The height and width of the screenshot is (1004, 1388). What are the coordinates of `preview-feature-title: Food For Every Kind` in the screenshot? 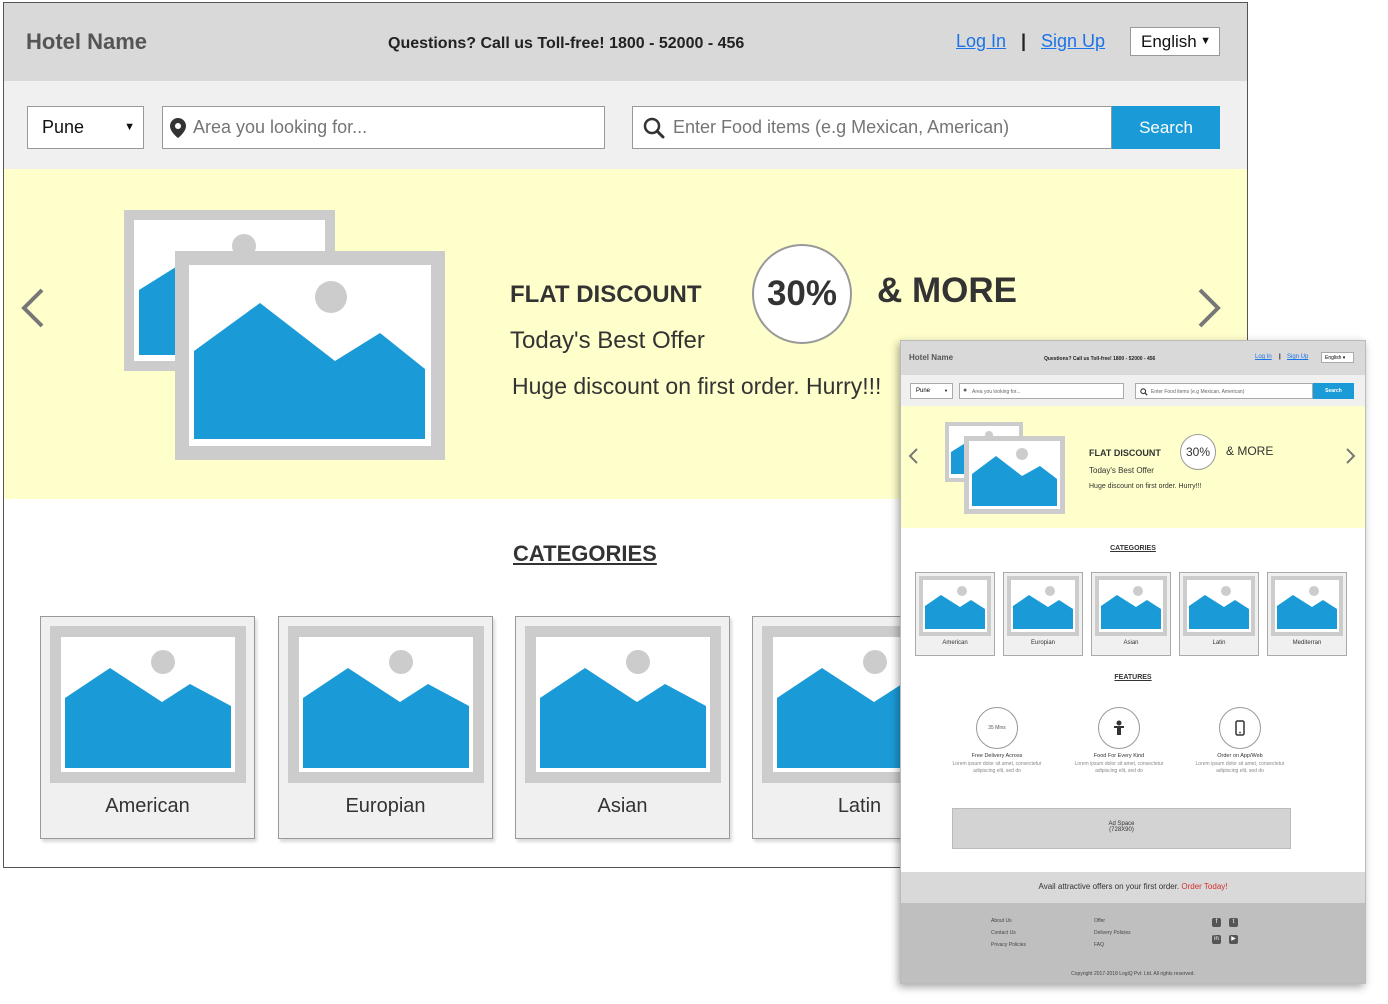 It's located at (1119, 756).